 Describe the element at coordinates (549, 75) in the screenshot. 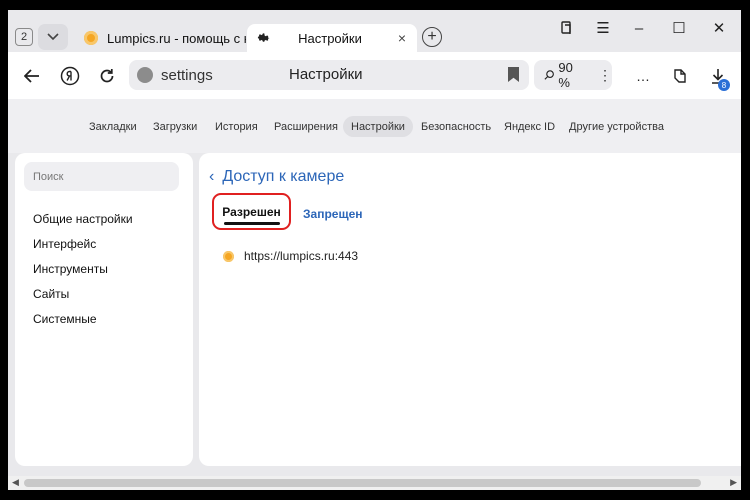

I see `zoom-icon` at that location.